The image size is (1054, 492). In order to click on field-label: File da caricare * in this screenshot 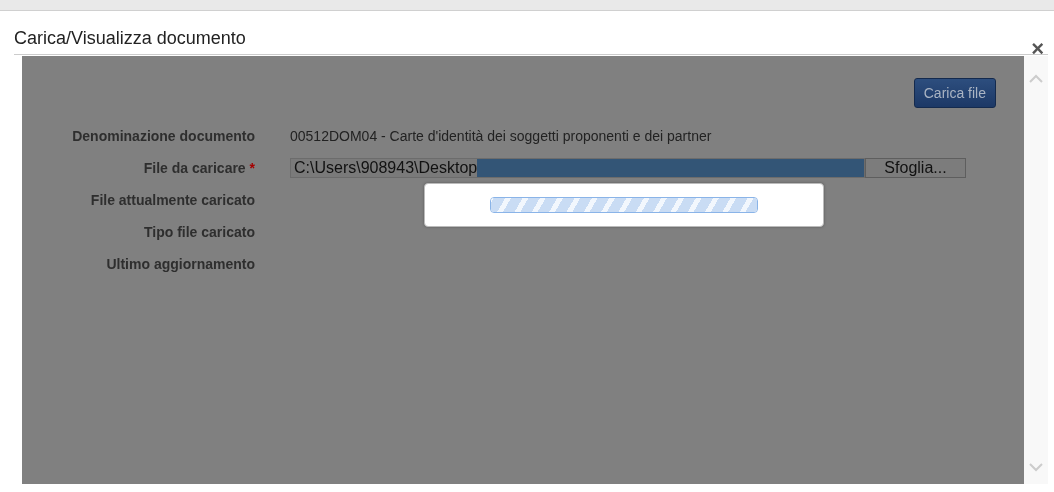, I will do `click(198, 168)`.